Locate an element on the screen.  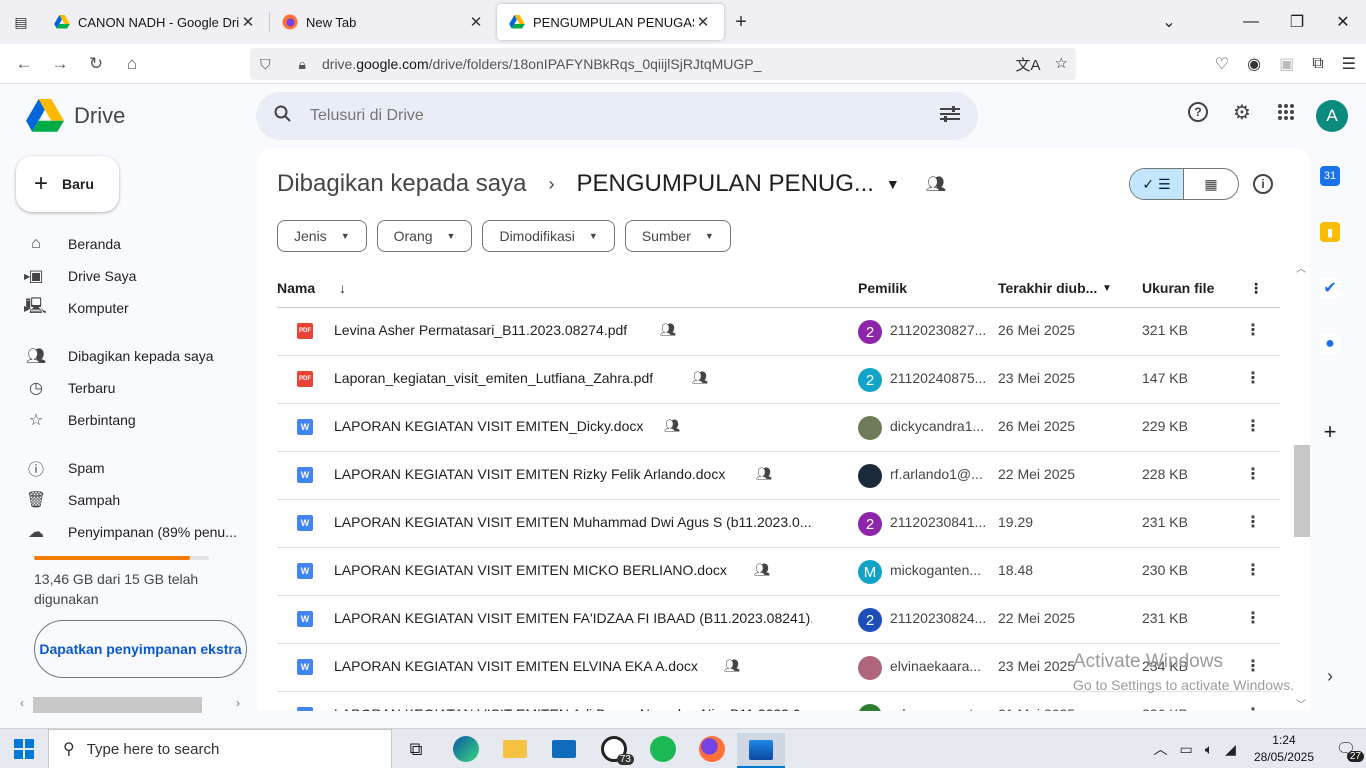
search-options-icon is located at coordinates (950, 116).